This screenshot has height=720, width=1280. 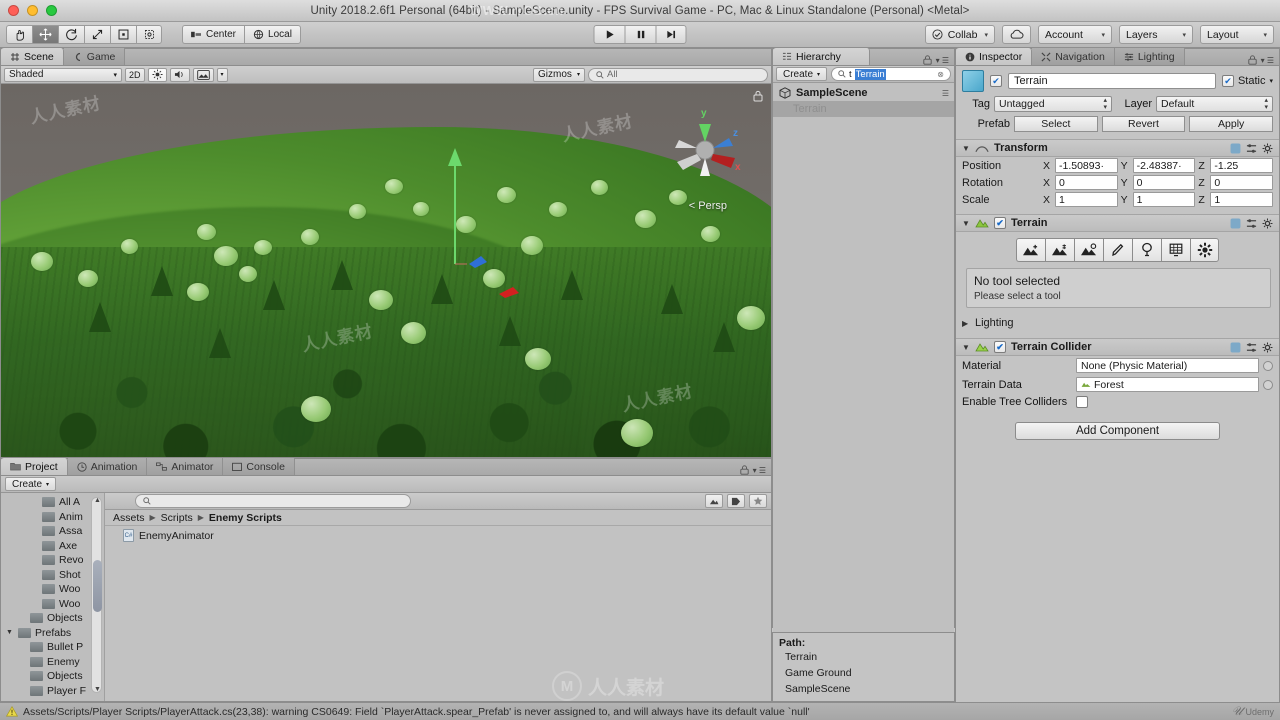 What do you see at coordinates (1156, 34) in the screenshot?
I see `layers-button: Layers ▾` at bounding box center [1156, 34].